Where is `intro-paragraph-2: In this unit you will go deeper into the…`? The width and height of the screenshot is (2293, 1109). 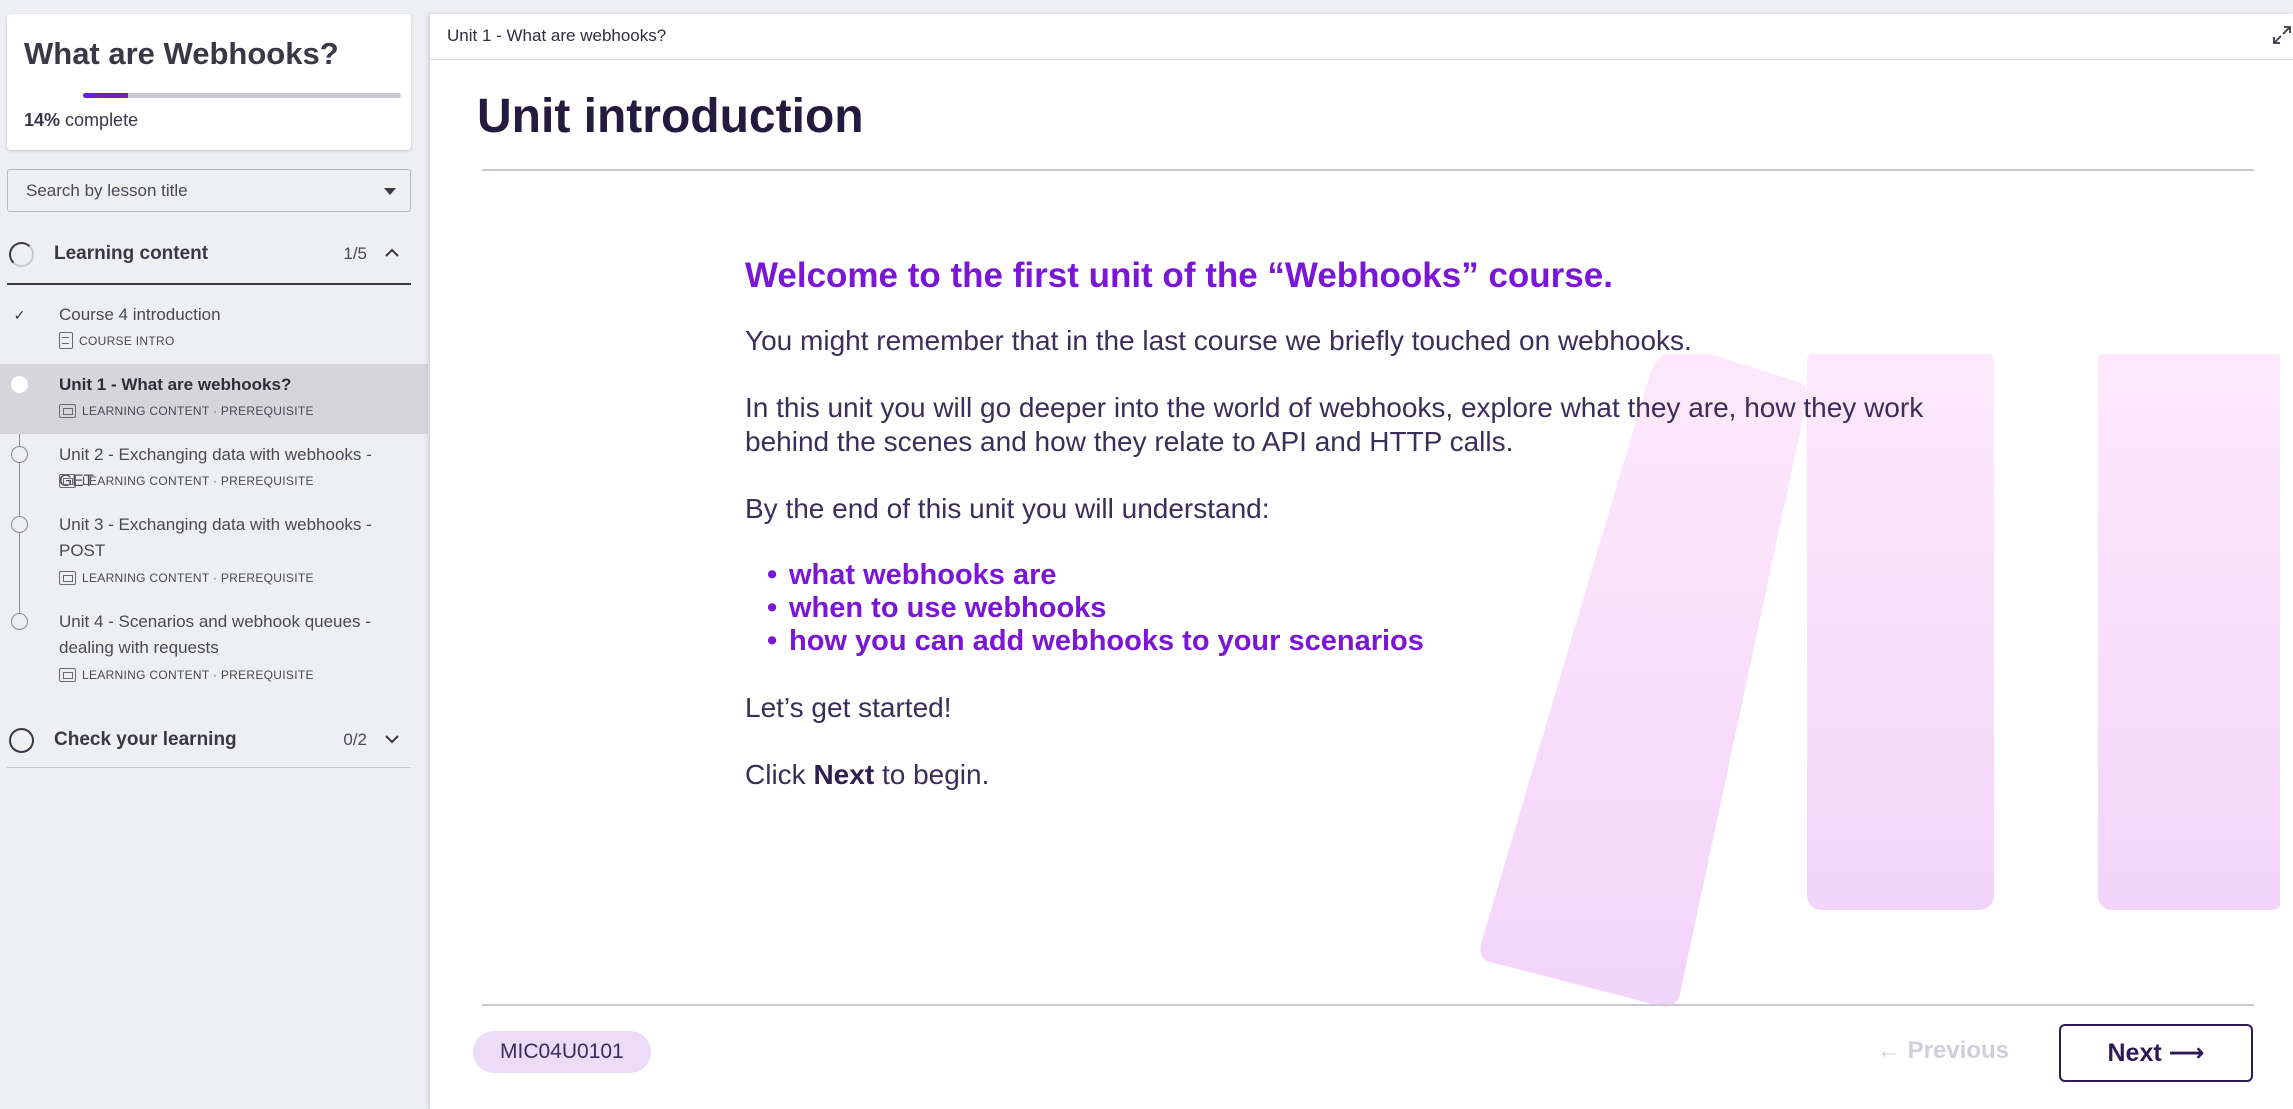
intro-paragraph-2: In this unit you will go deeper into the… is located at coordinates (1334, 424).